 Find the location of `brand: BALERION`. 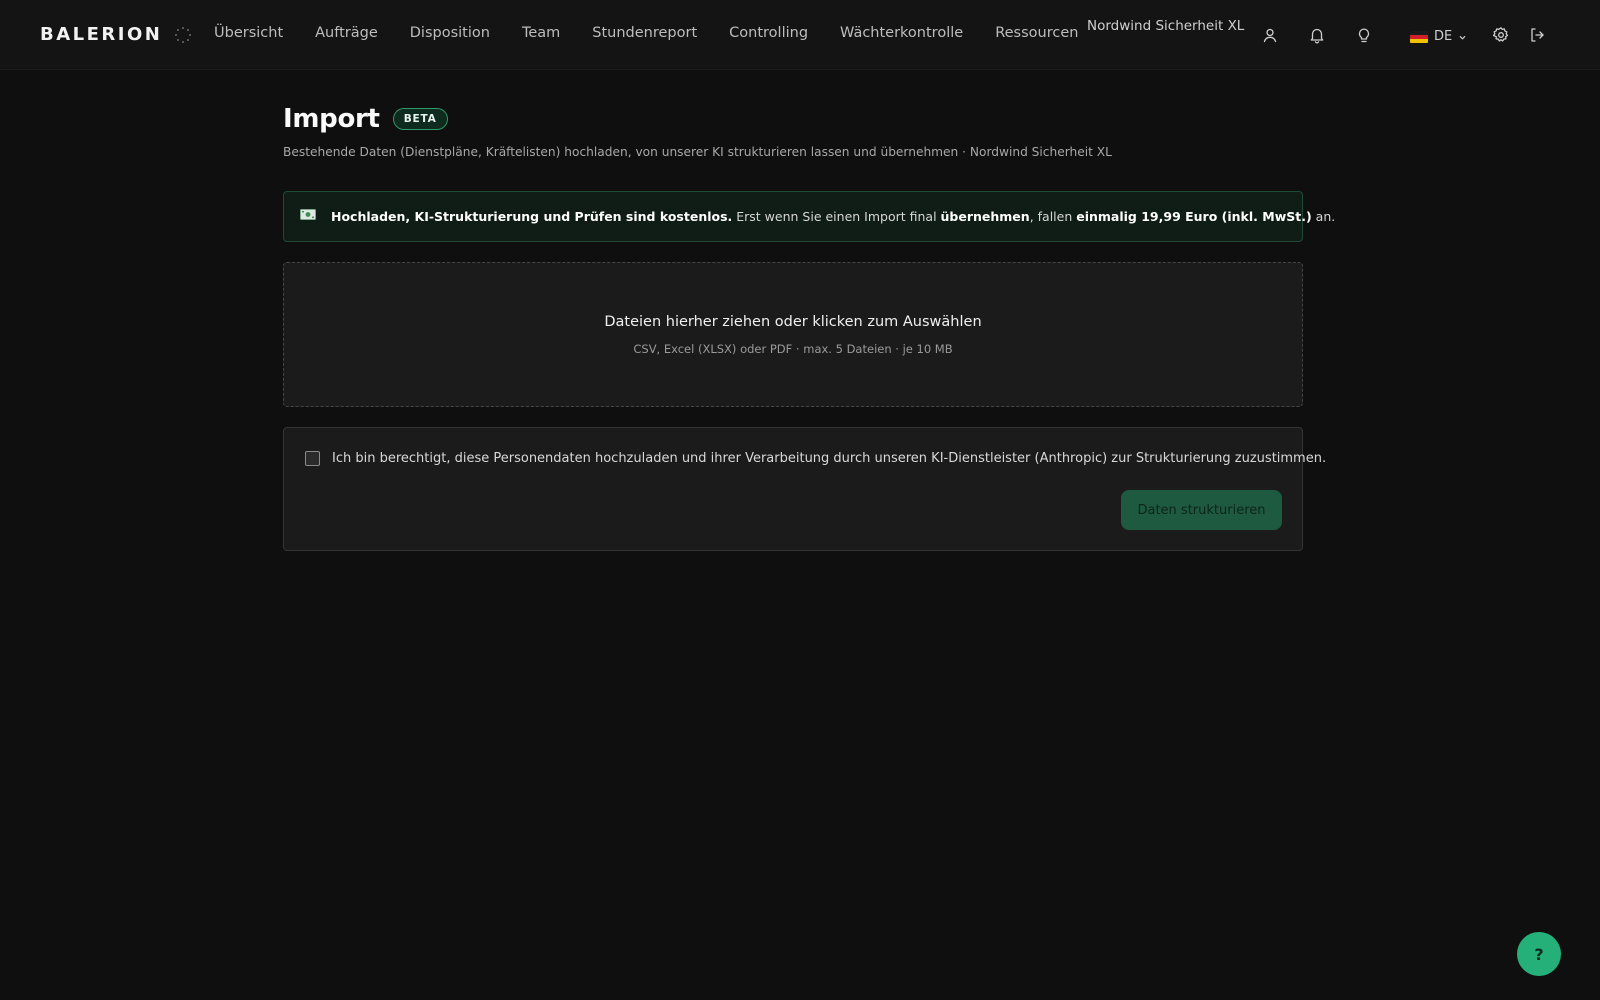

brand: BALERION is located at coordinates (116, 34).